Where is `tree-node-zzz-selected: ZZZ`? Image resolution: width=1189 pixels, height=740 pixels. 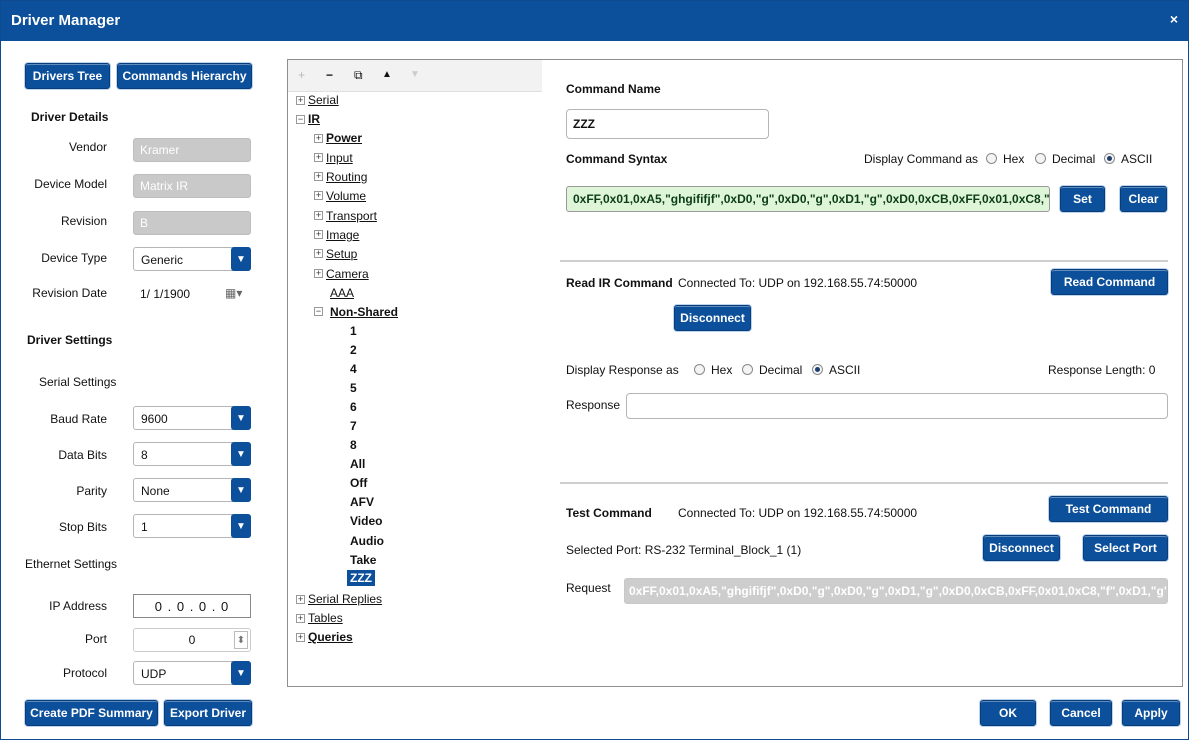
tree-node-zzz-selected: ZZZ is located at coordinates (361, 578).